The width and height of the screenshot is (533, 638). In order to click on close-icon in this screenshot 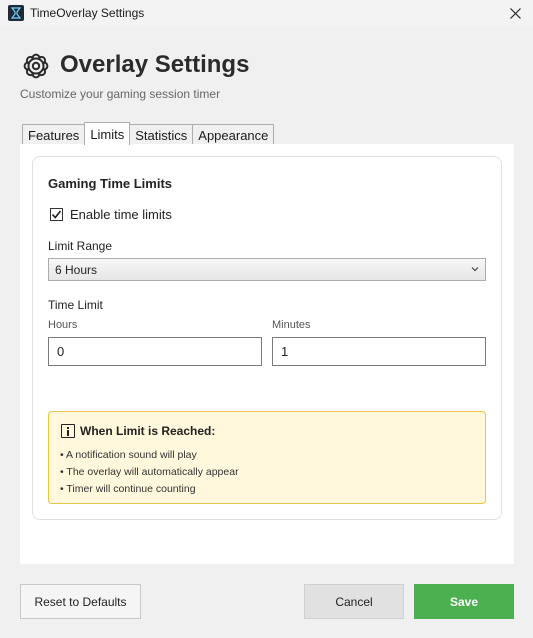, I will do `click(515, 13)`.